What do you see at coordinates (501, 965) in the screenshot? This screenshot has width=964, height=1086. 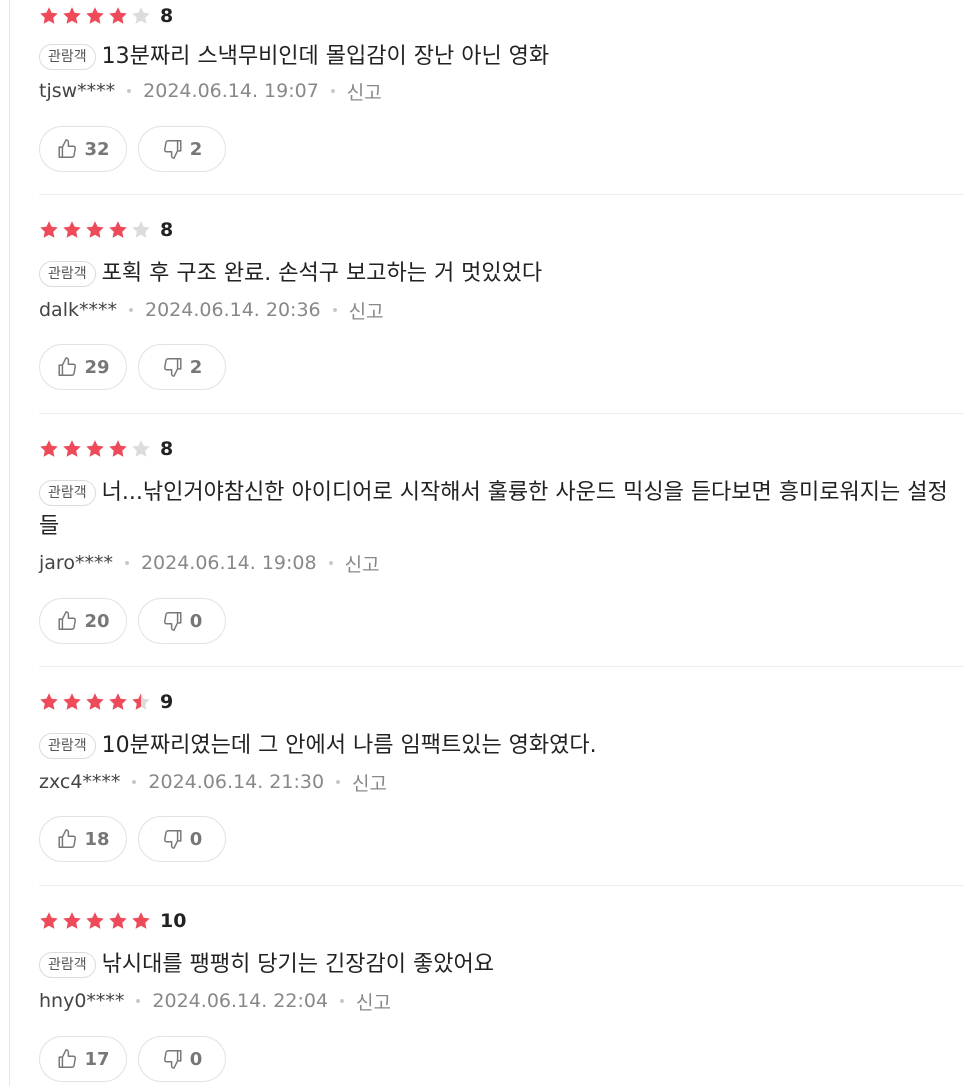 I see `review-body: 관람객 낚시대를 팽팽히 당기는 긴장감이 좋았어요` at bounding box center [501, 965].